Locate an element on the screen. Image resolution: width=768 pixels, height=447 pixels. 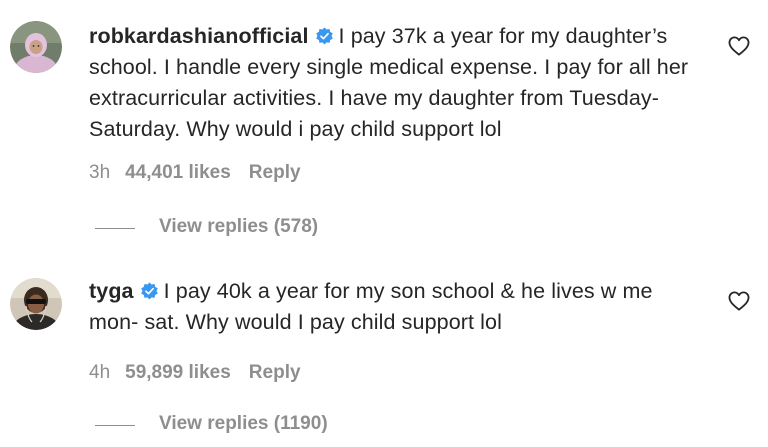
likes-count: 59,899 likes is located at coordinates (178, 373).